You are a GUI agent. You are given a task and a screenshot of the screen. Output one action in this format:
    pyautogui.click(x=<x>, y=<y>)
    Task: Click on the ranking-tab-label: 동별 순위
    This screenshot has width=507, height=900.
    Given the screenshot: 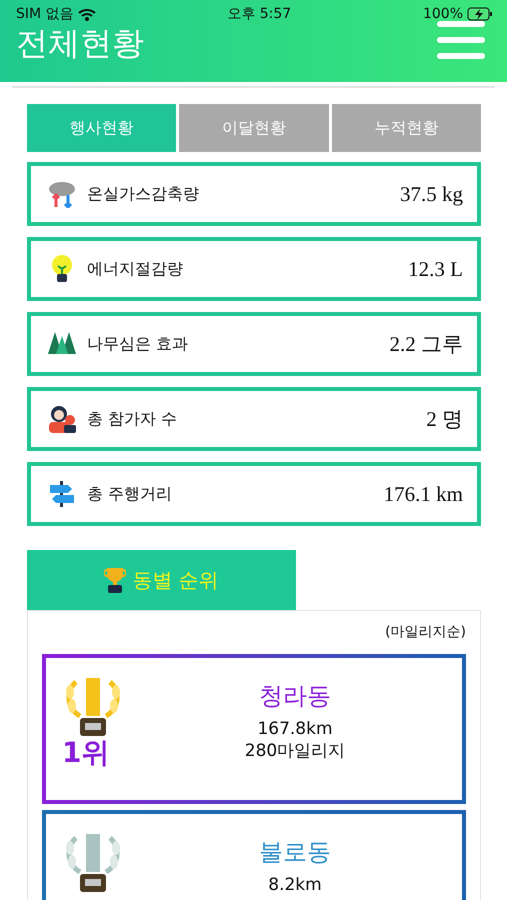 What is the action you would take?
    pyautogui.click(x=175, y=580)
    